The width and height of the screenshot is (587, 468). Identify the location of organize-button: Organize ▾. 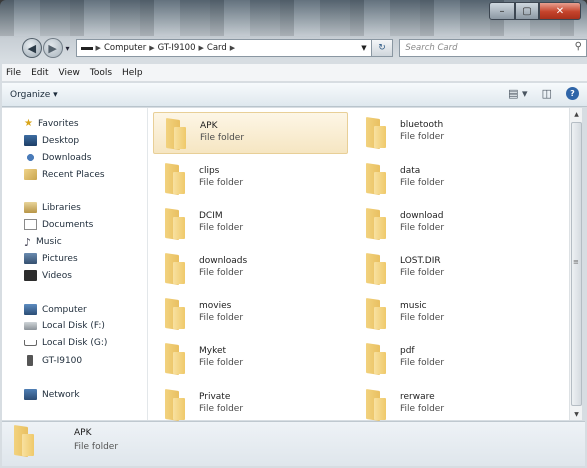
(34, 95).